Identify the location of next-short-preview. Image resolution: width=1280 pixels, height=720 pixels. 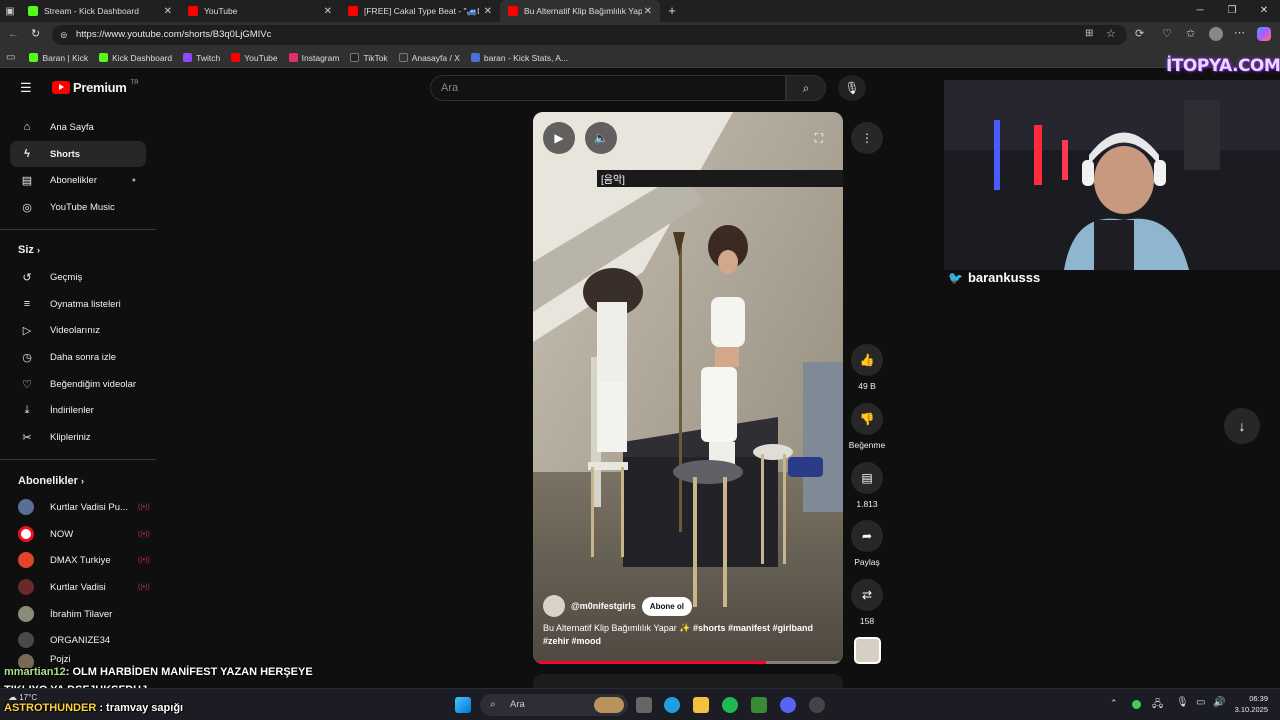
(688, 681).